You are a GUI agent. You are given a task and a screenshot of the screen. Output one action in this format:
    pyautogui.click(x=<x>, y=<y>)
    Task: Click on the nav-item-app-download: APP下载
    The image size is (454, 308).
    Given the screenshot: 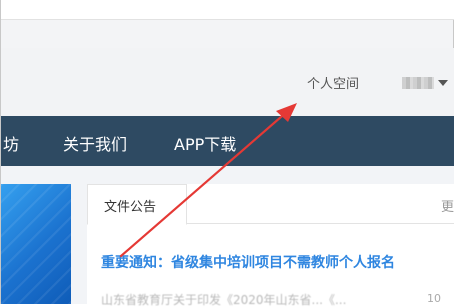 What is the action you would take?
    pyautogui.click(x=205, y=143)
    